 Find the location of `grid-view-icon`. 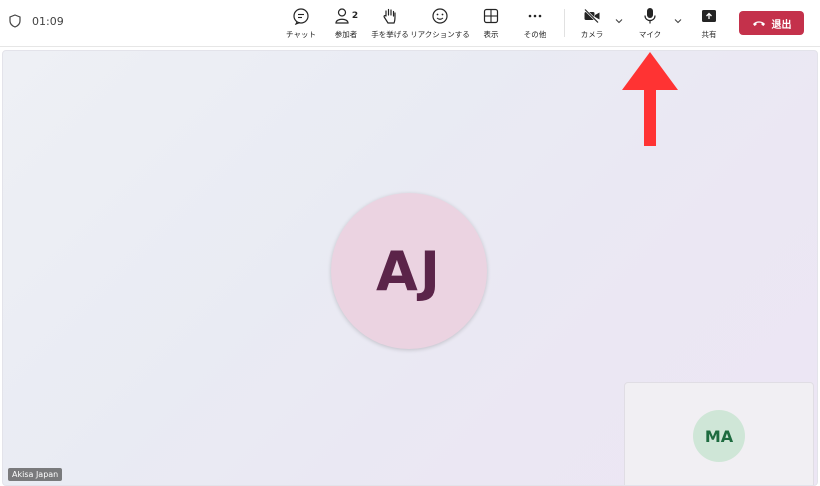

grid-view-icon is located at coordinates (491, 16).